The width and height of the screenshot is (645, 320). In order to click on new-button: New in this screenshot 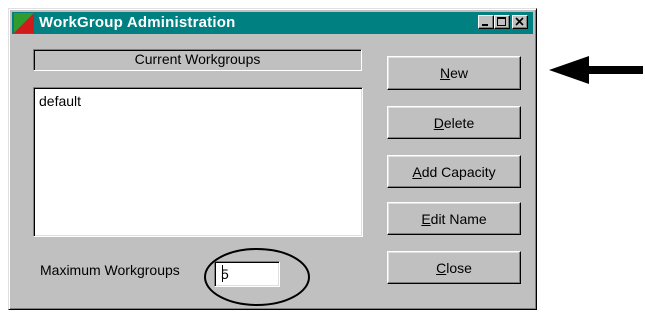, I will do `click(454, 73)`.